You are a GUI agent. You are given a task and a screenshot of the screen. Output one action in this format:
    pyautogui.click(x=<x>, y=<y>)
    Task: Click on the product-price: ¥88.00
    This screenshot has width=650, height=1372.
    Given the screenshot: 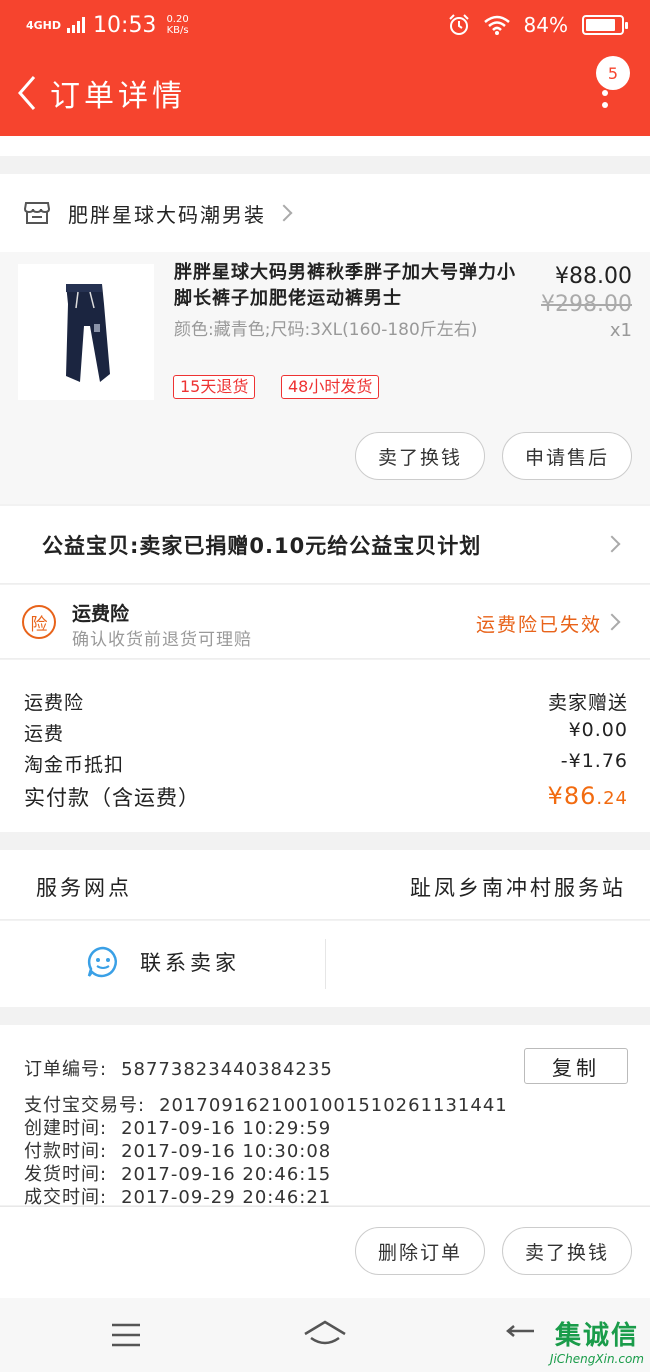 What is the action you would take?
    pyautogui.click(x=593, y=276)
    